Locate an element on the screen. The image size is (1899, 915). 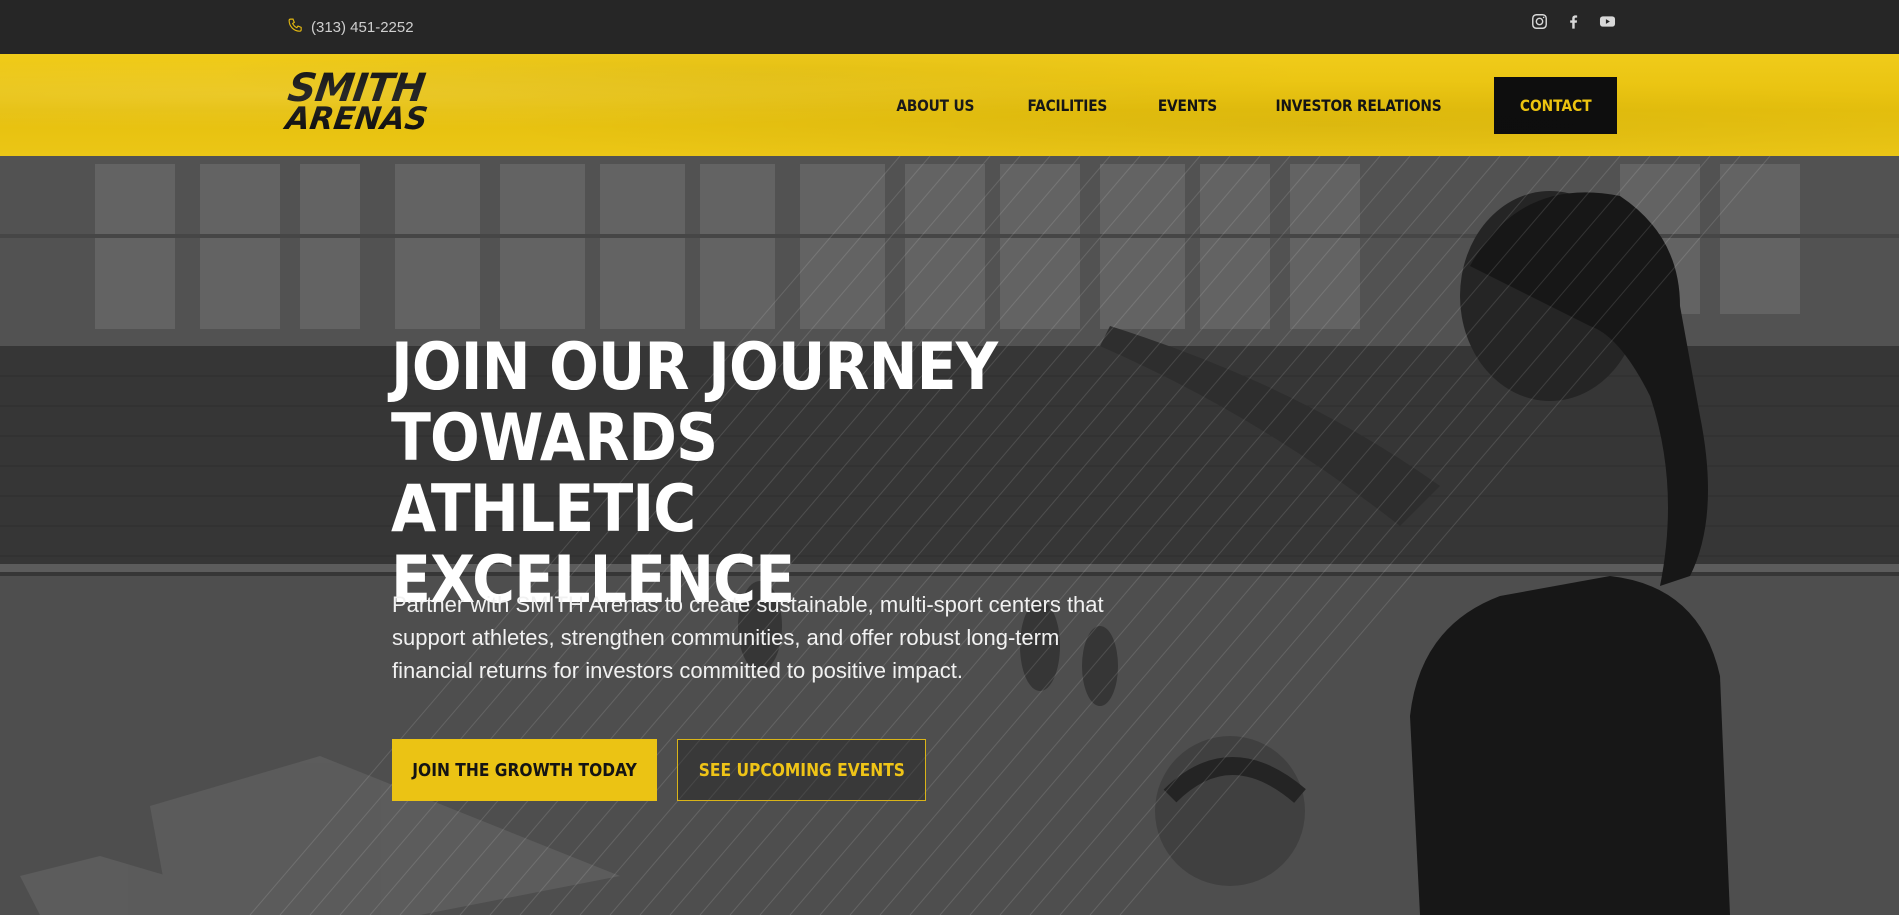
contact-button-label: CONTACT is located at coordinates (1555, 105).